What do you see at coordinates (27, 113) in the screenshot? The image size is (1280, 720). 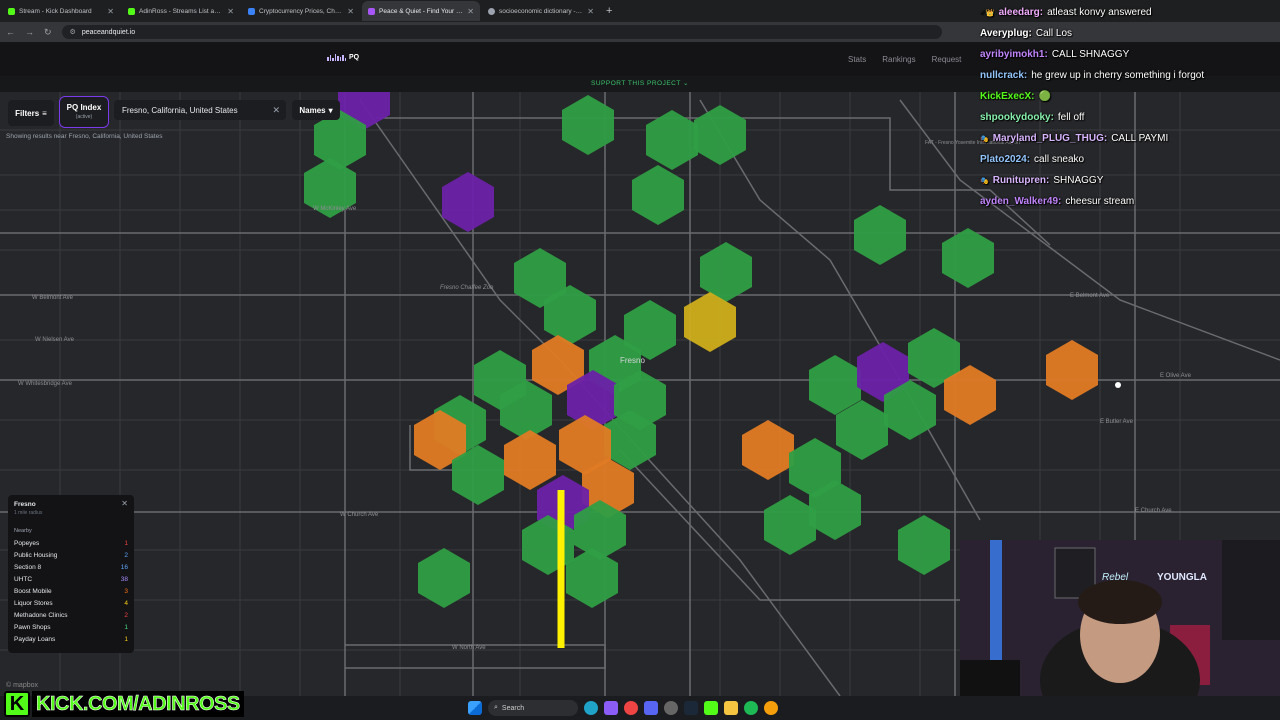 I see `filters-label: Filters` at bounding box center [27, 113].